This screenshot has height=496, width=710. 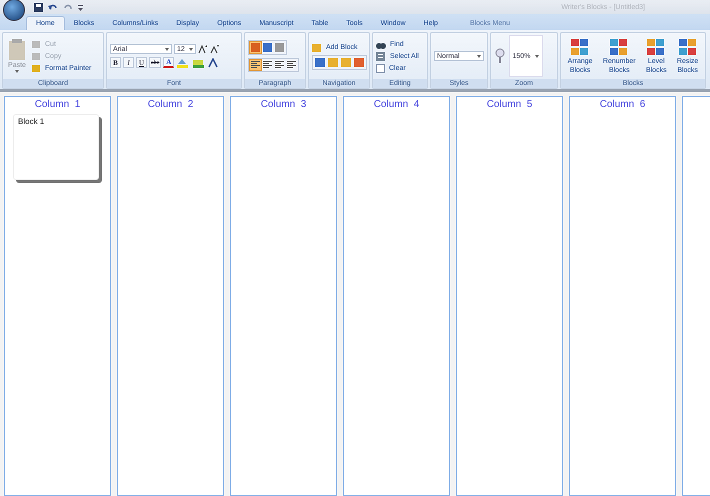 What do you see at coordinates (500, 56) in the screenshot?
I see `magnifier-icon` at bounding box center [500, 56].